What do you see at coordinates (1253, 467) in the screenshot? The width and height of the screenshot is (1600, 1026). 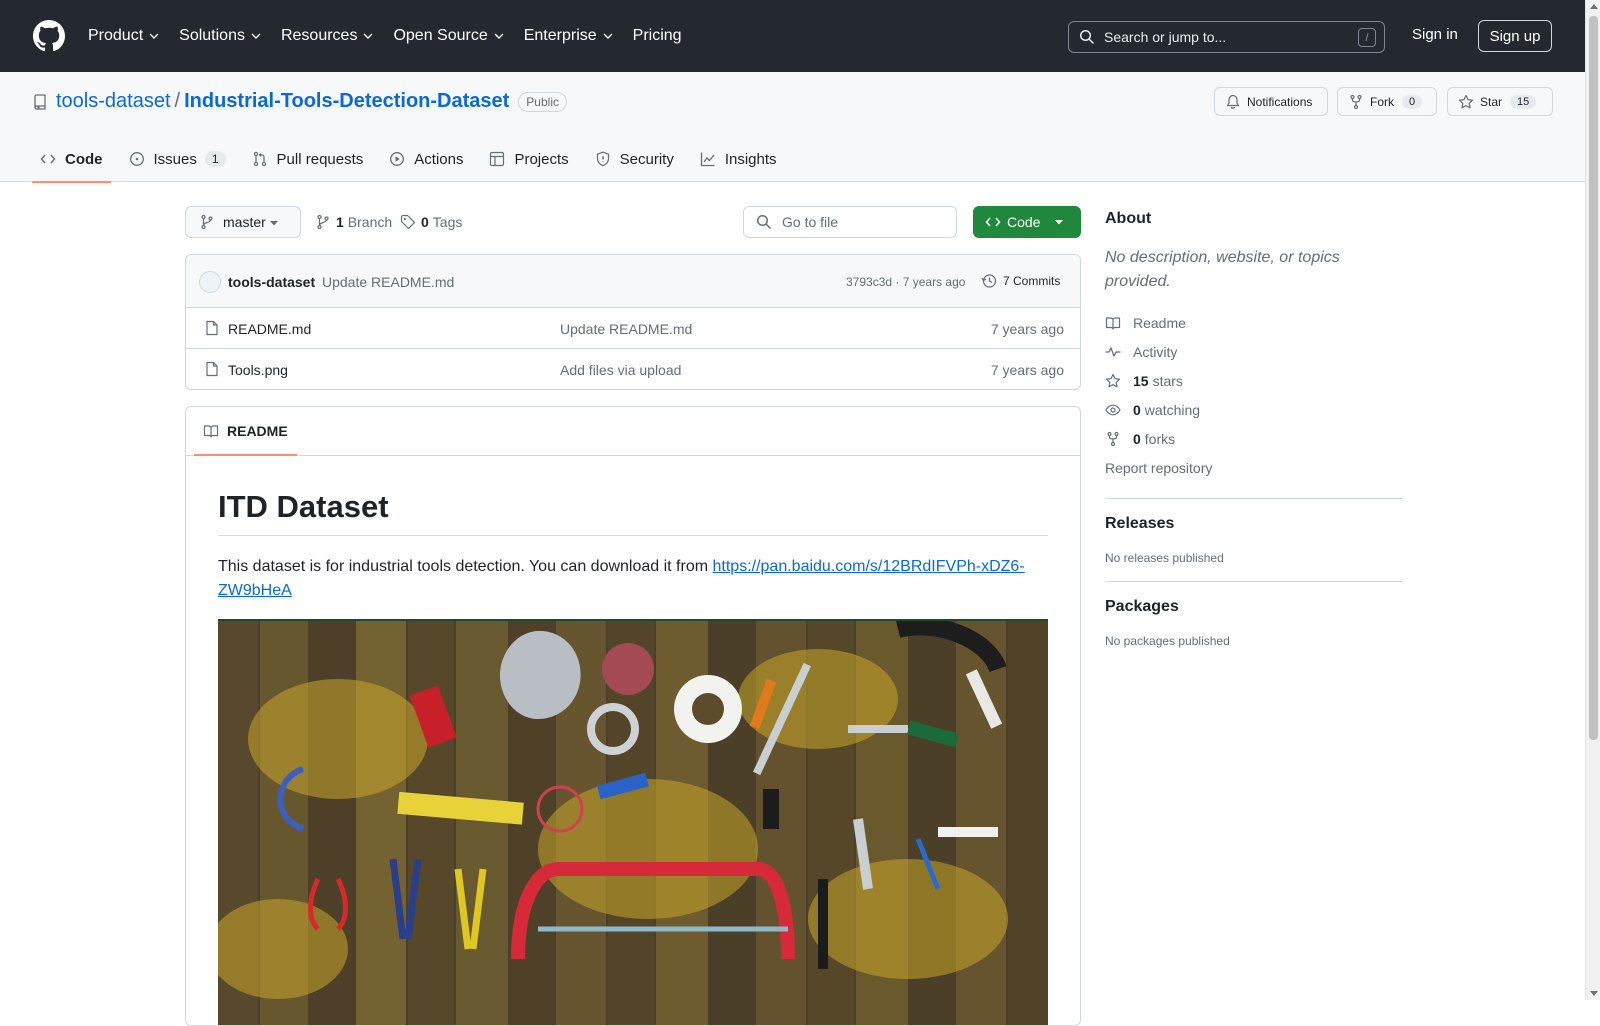 I see `report-repository-link: Report repository` at bounding box center [1253, 467].